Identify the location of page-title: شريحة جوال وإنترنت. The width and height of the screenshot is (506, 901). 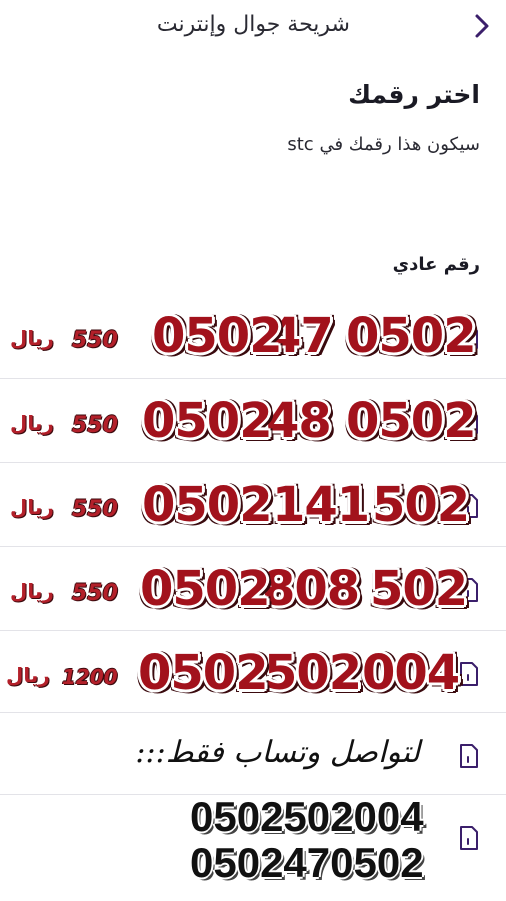
(253, 24).